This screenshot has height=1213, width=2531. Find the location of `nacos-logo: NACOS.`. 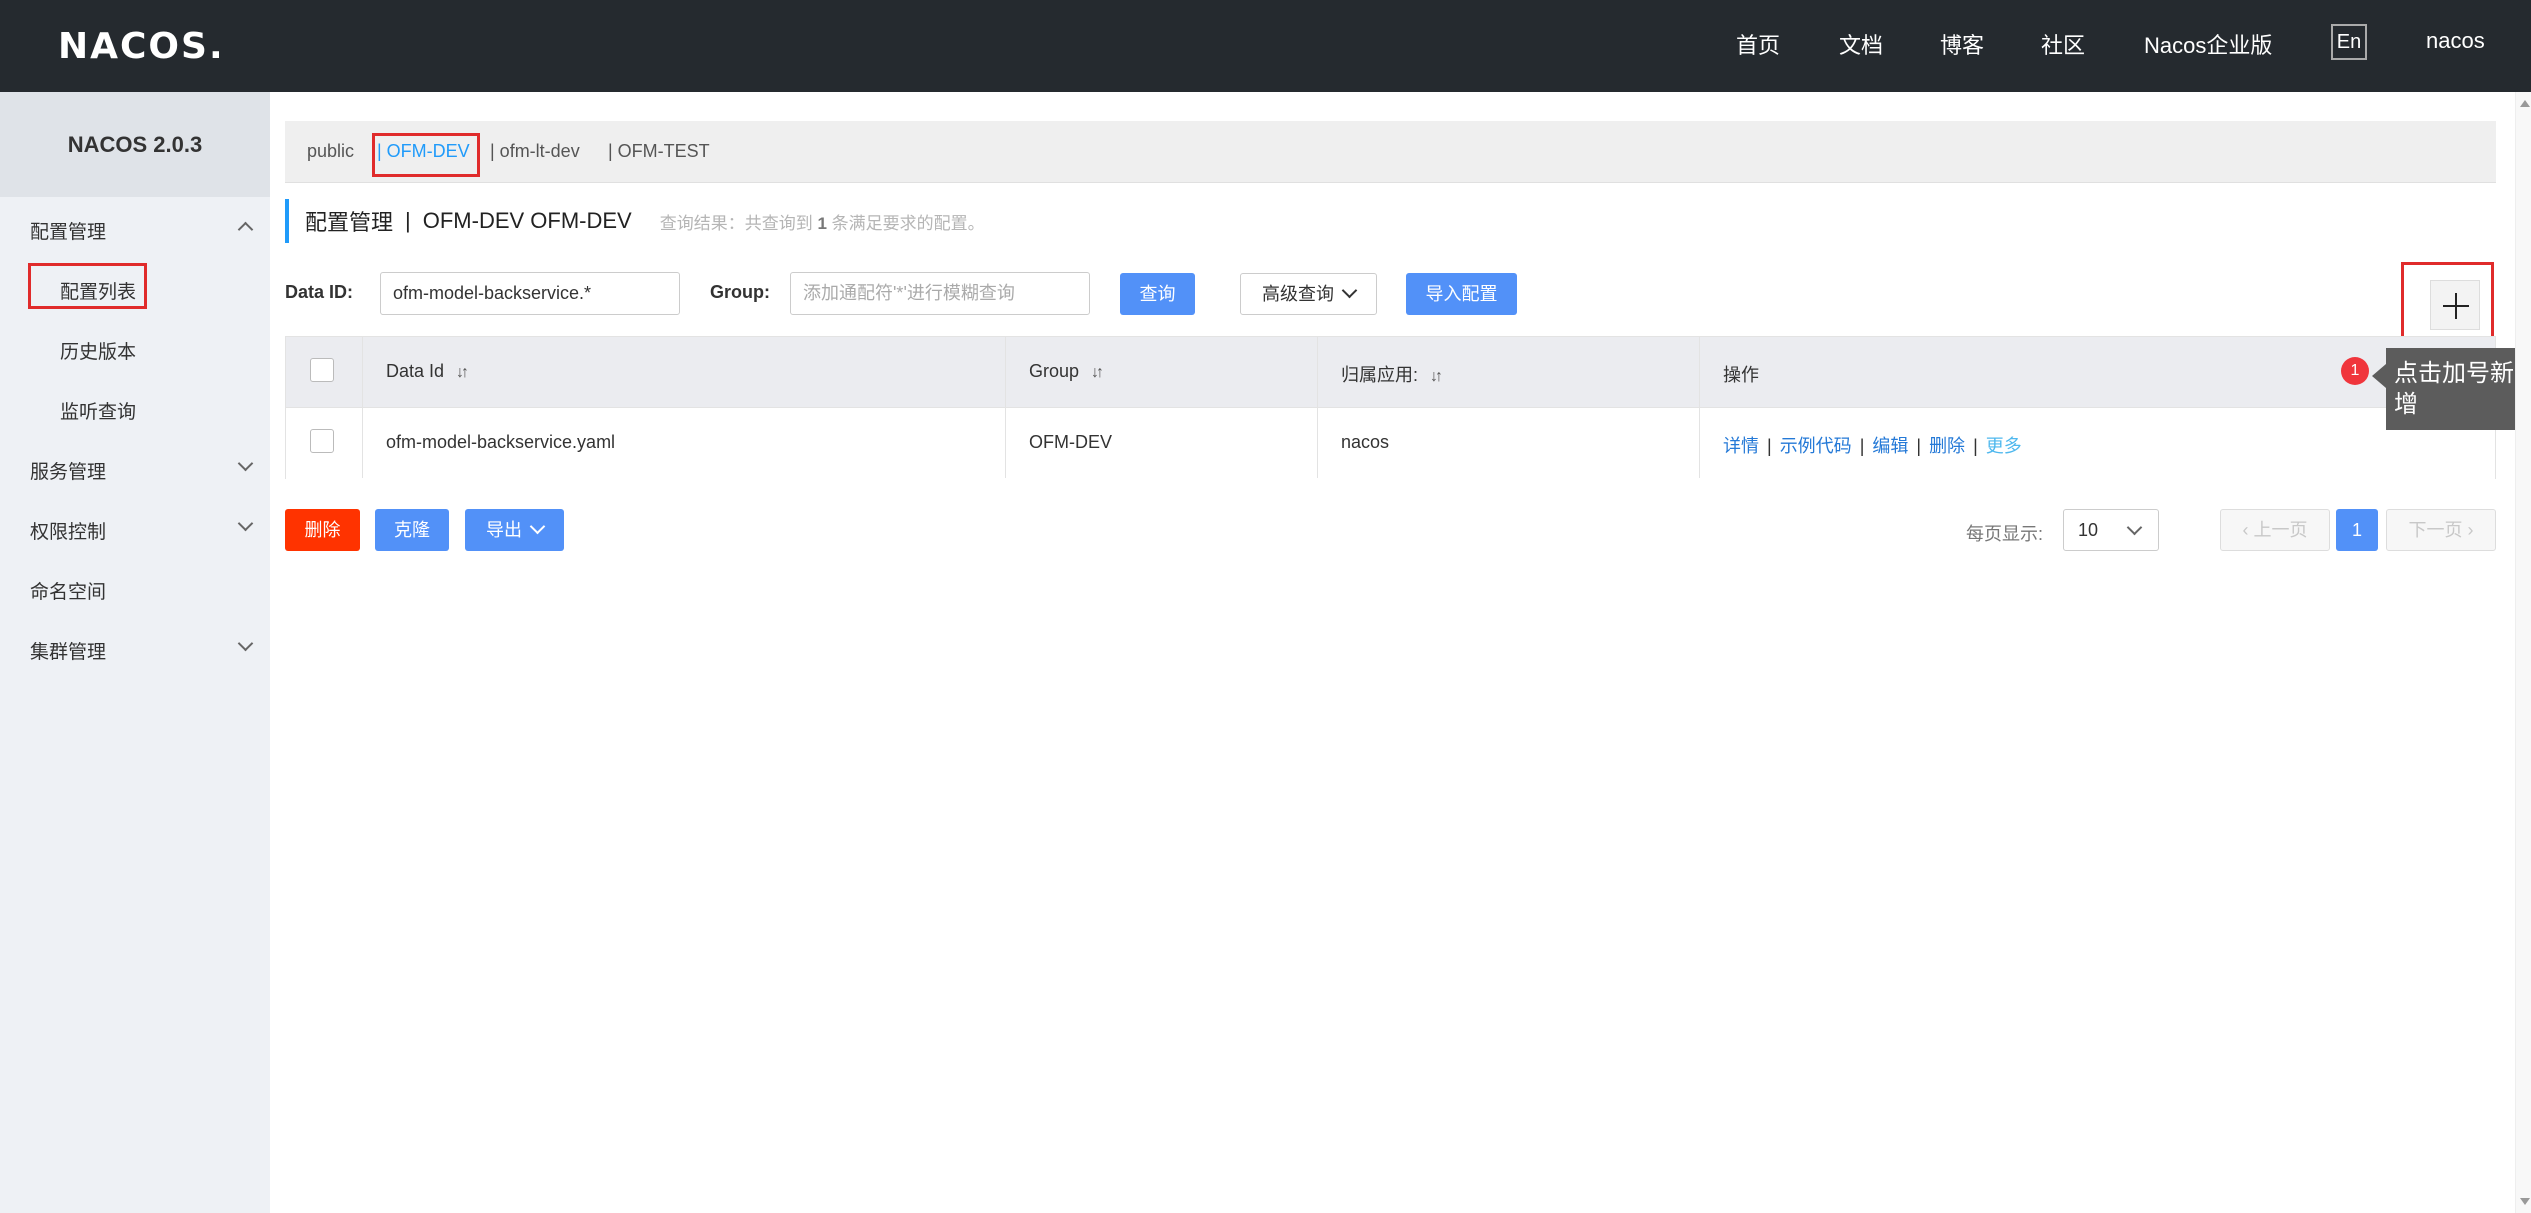

nacos-logo: NACOS. is located at coordinates (141, 46).